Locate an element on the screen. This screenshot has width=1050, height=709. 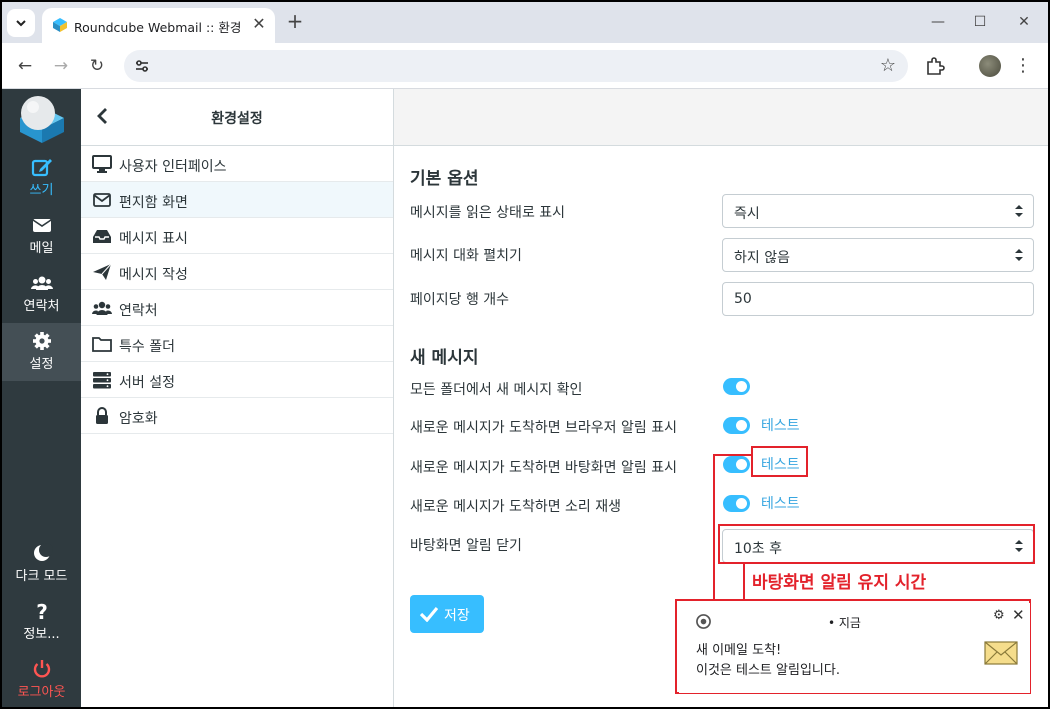
section-item-composing: 메시지 작성 is located at coordinates (237, 272).